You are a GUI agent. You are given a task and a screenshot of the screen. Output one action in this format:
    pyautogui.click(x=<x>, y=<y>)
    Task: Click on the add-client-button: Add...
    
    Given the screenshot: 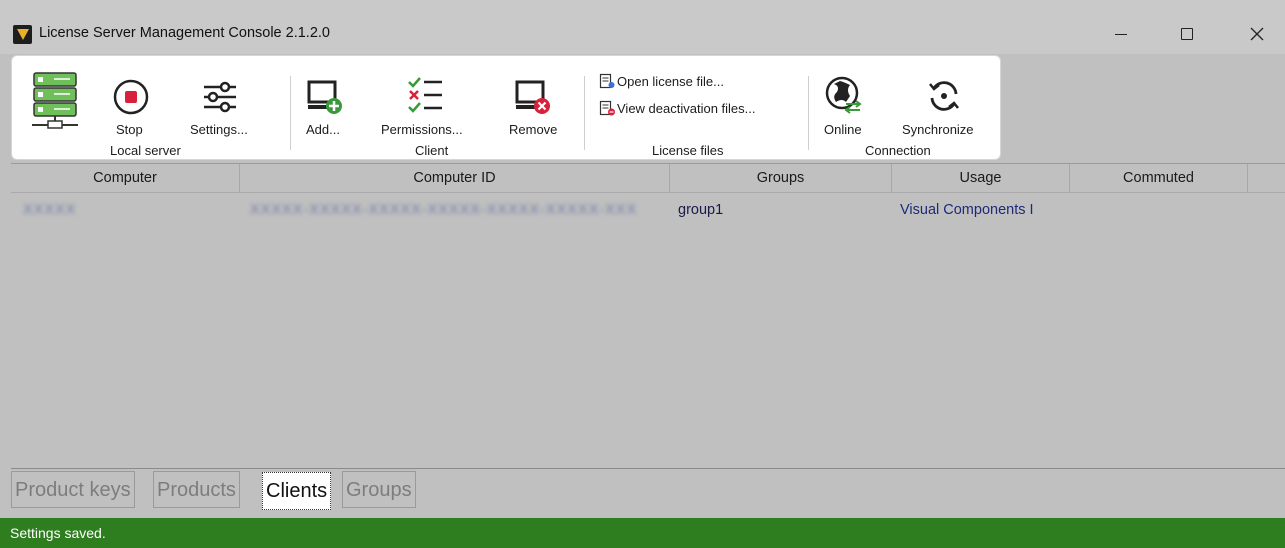 What is the action you would take?
    pyautogui.click(x=324, y=108)
    